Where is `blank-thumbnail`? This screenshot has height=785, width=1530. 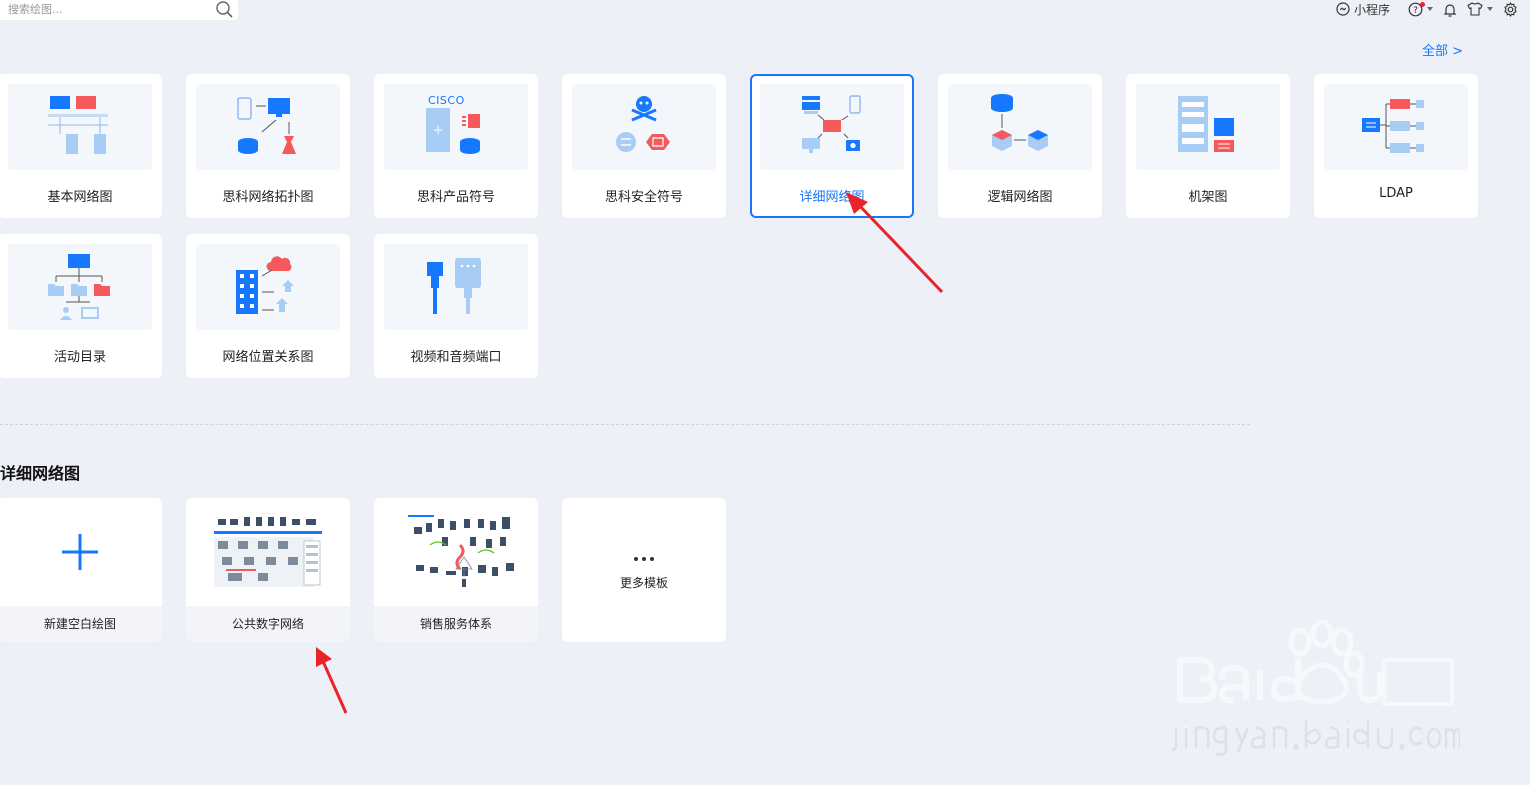
blank-thumbnail is located at coordinates (81, 552).